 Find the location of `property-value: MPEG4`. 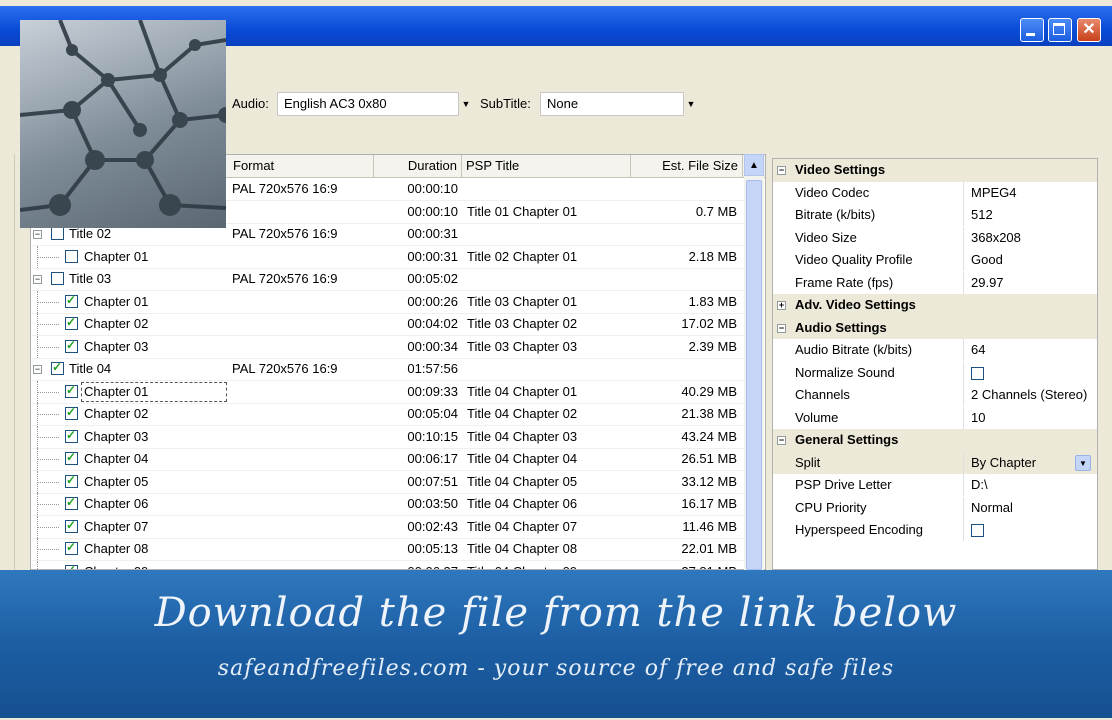

property-value: MPEG4 is located at coordinates (994, 193).